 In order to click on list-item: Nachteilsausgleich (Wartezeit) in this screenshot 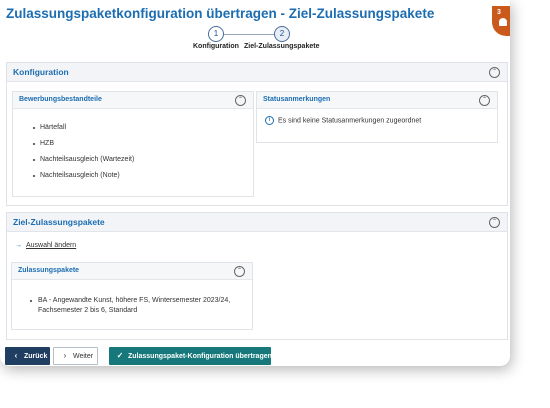, I will do `click(83, 159)`.